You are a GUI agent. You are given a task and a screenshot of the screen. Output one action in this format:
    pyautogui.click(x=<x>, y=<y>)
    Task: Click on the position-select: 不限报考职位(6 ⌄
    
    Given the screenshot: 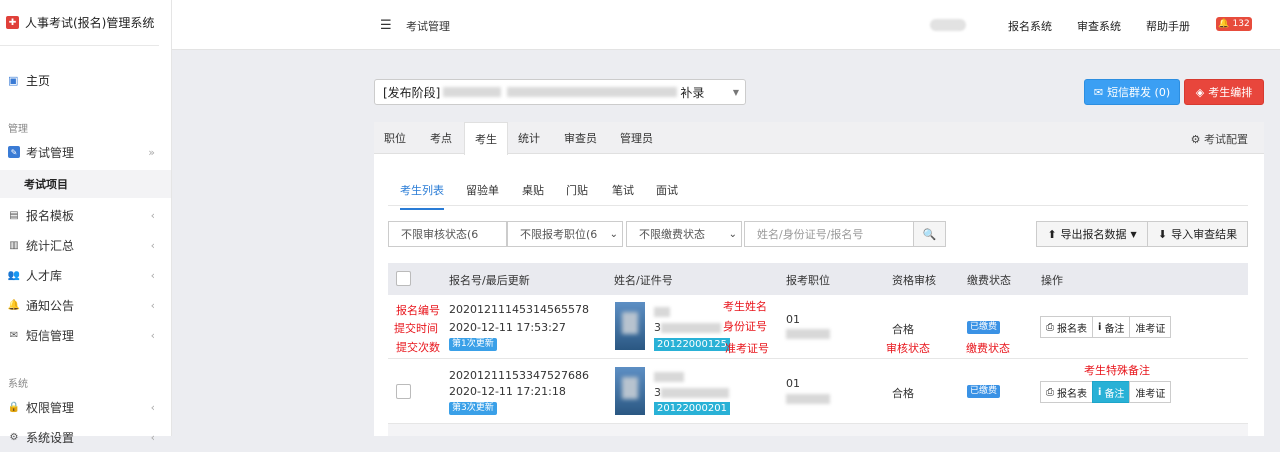 What is the action you would take?
    pyautogui.click(x=565, y=234)
    